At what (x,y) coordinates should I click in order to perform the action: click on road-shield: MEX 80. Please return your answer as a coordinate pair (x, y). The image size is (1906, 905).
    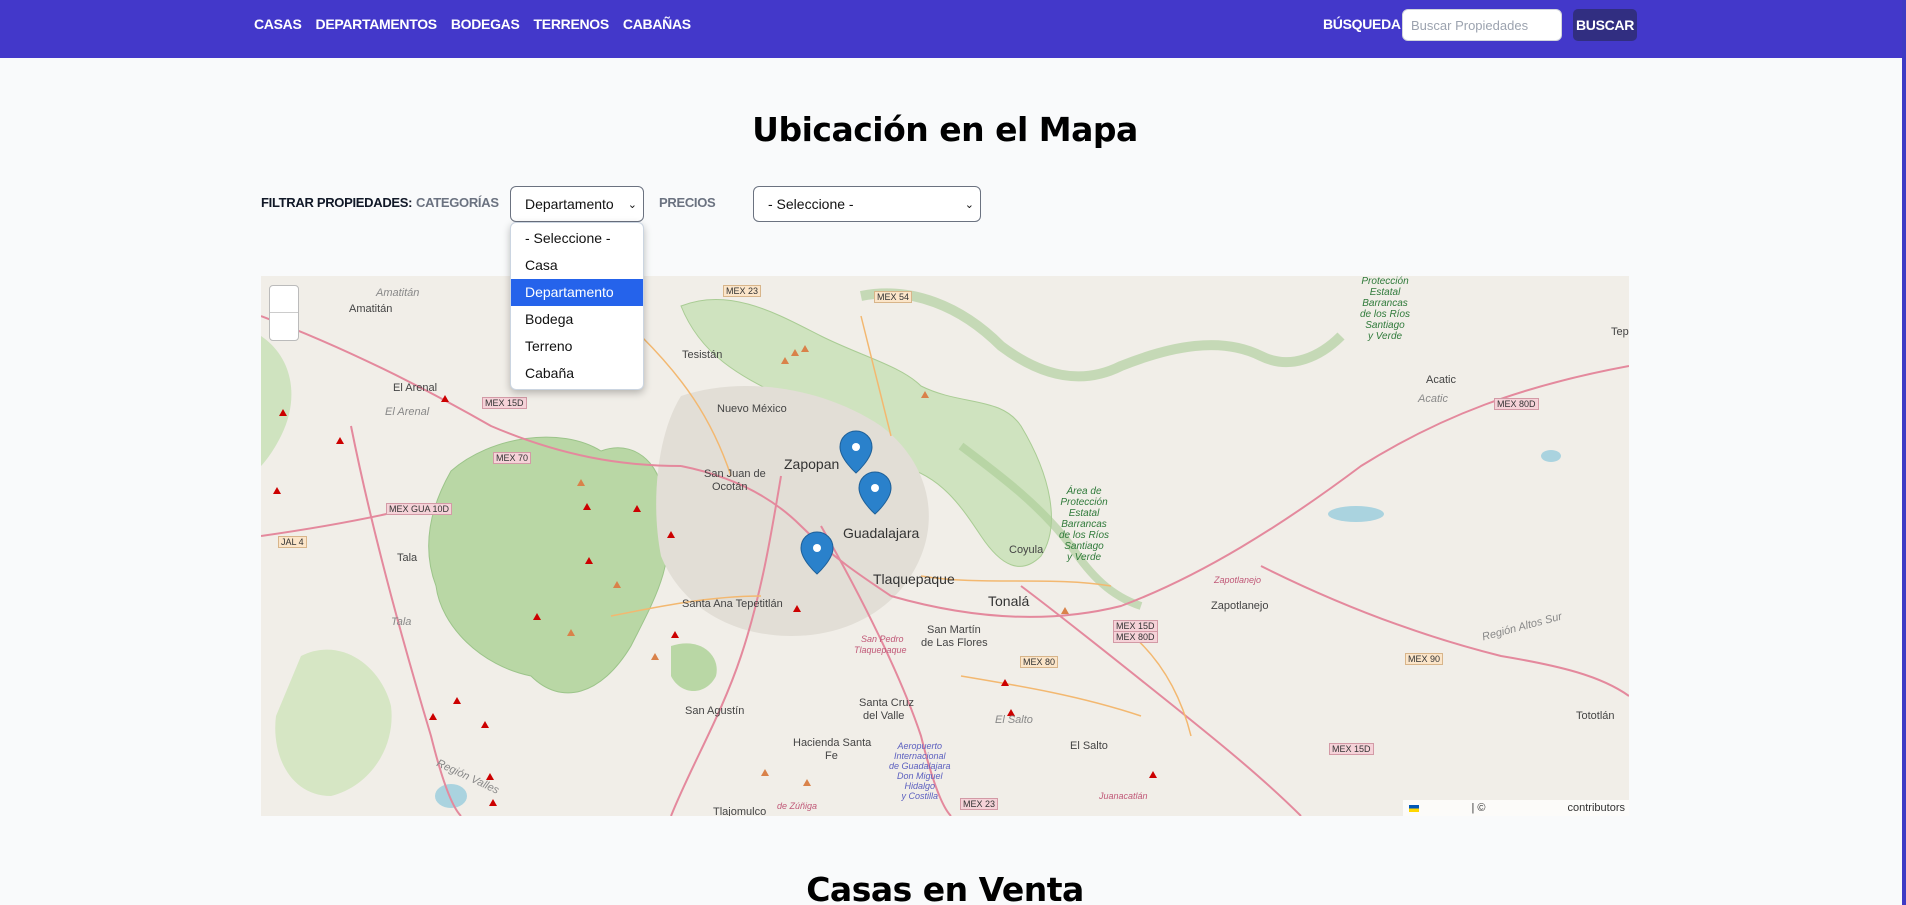
    Looking at the image, I should click on (1039, 662).